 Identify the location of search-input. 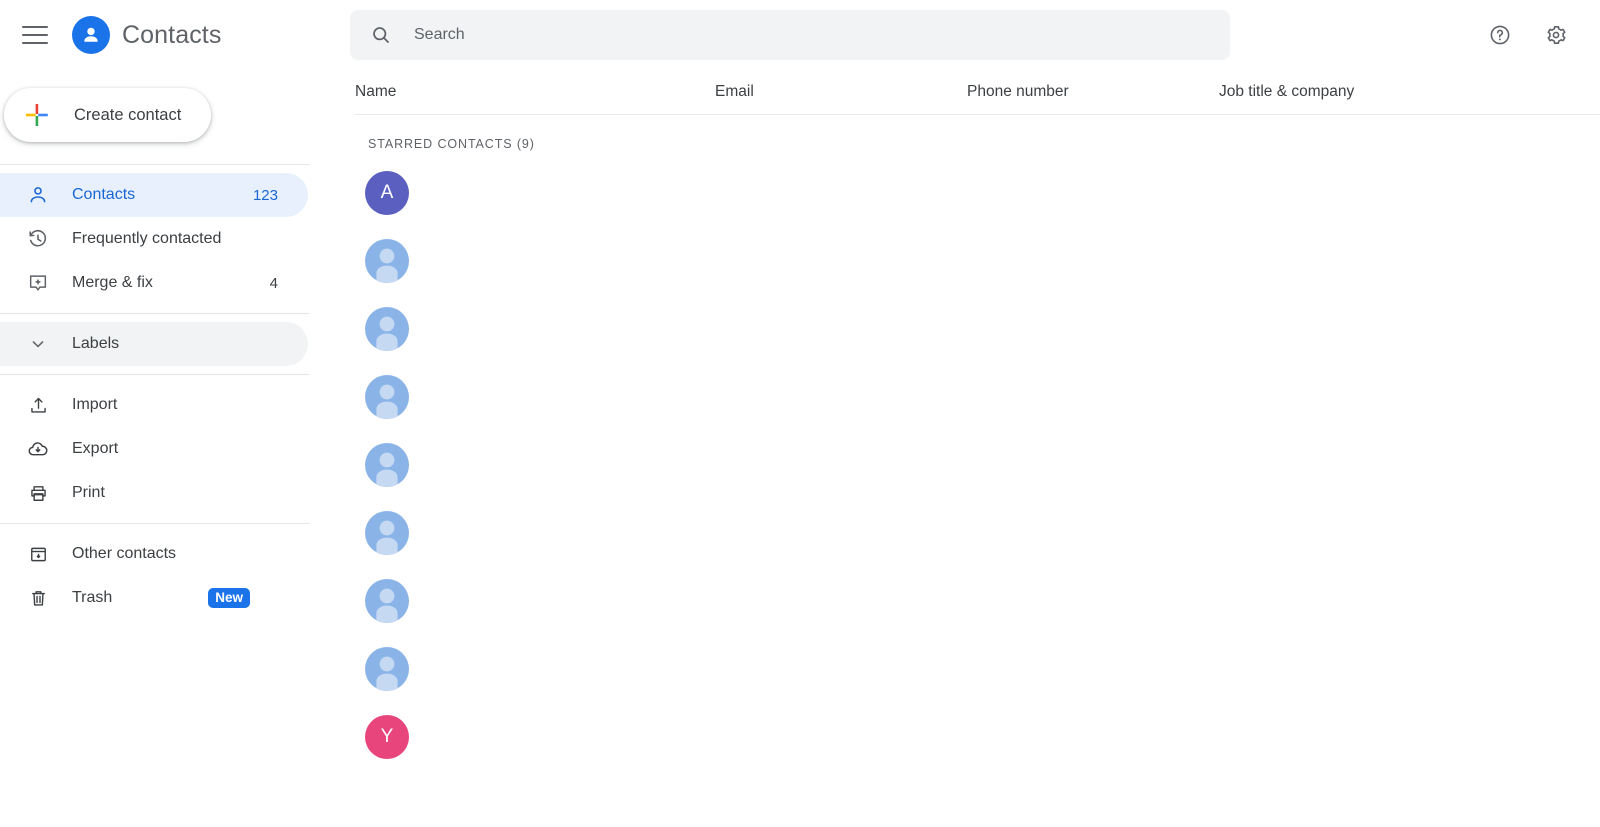
(812, 35).